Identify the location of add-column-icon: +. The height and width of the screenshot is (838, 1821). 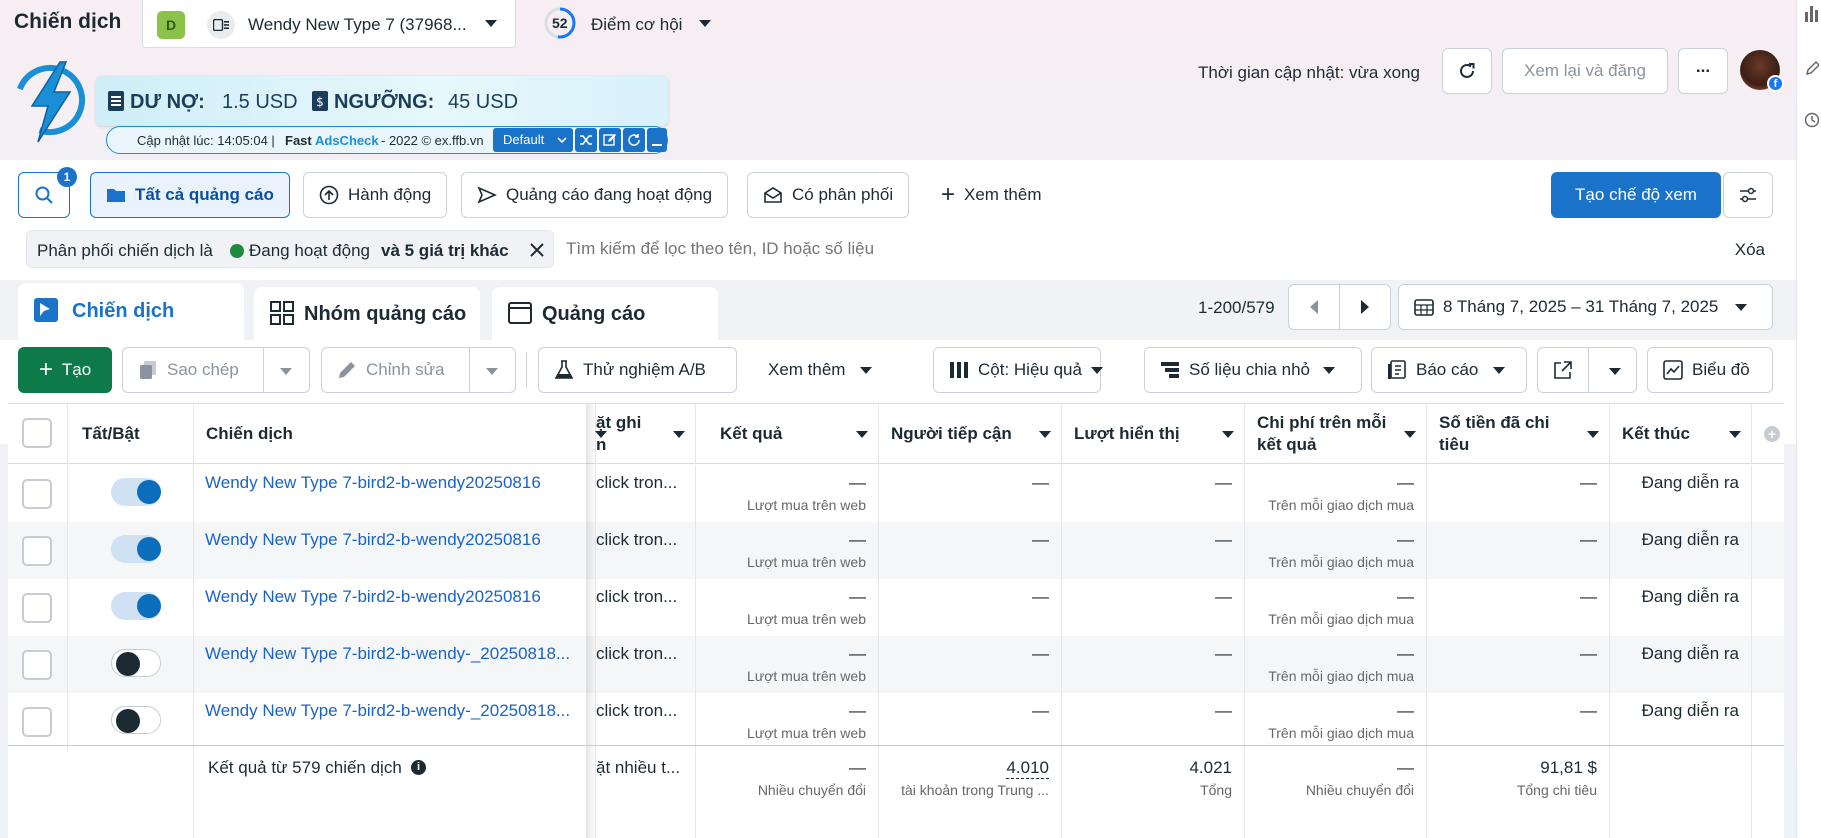
(1772, 434).